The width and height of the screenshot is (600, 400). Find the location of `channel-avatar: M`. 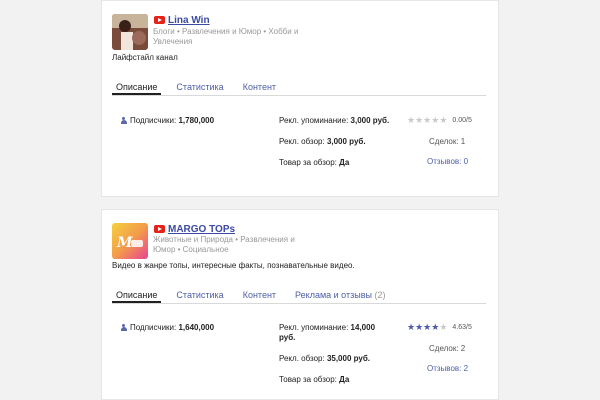

channel-avatar: M is located at coordinates (130, 241).